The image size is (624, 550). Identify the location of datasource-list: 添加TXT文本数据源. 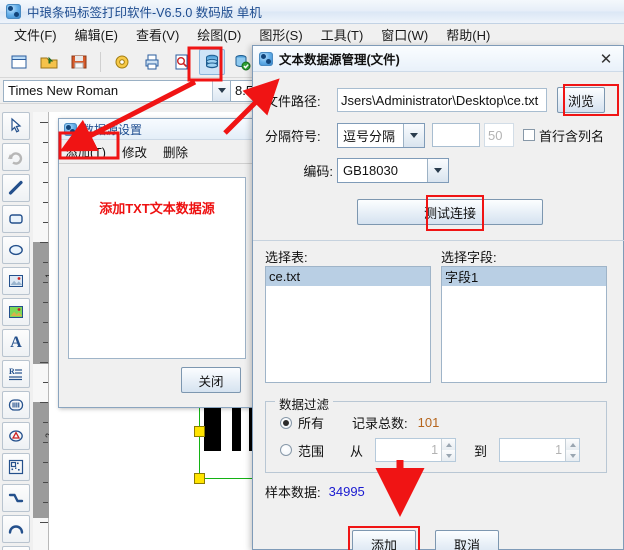
(157, 268).